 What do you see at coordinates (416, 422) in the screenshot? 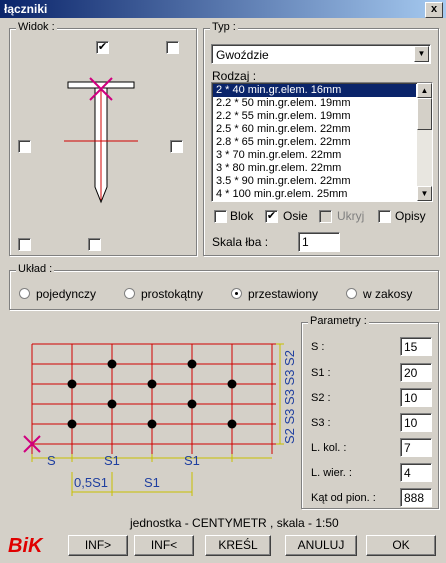
I see `param-s3-input: 10` at bounding box center [416, 422].